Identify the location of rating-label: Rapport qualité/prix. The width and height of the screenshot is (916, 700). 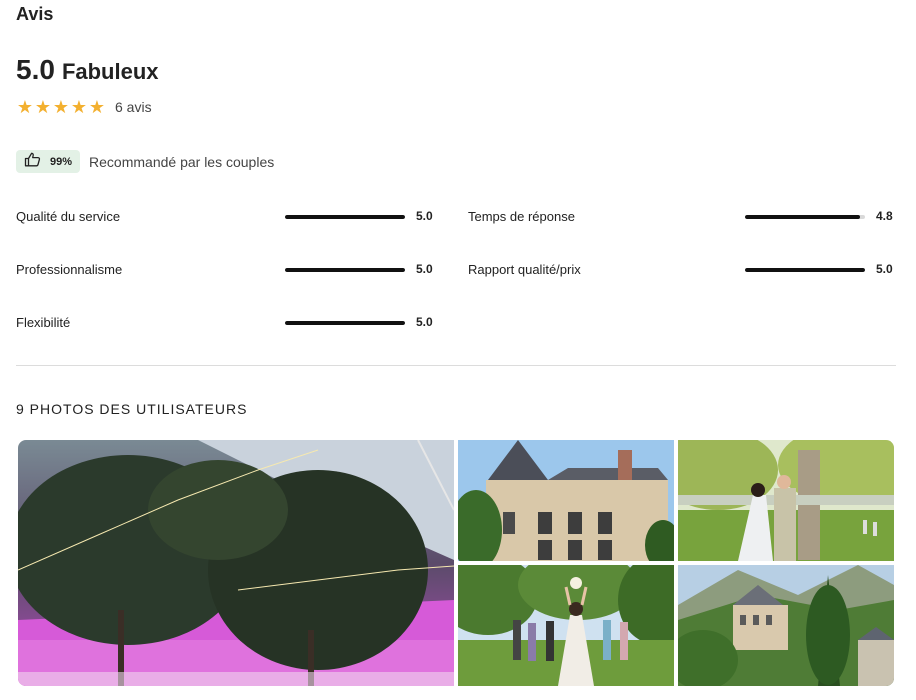
(524, 269).